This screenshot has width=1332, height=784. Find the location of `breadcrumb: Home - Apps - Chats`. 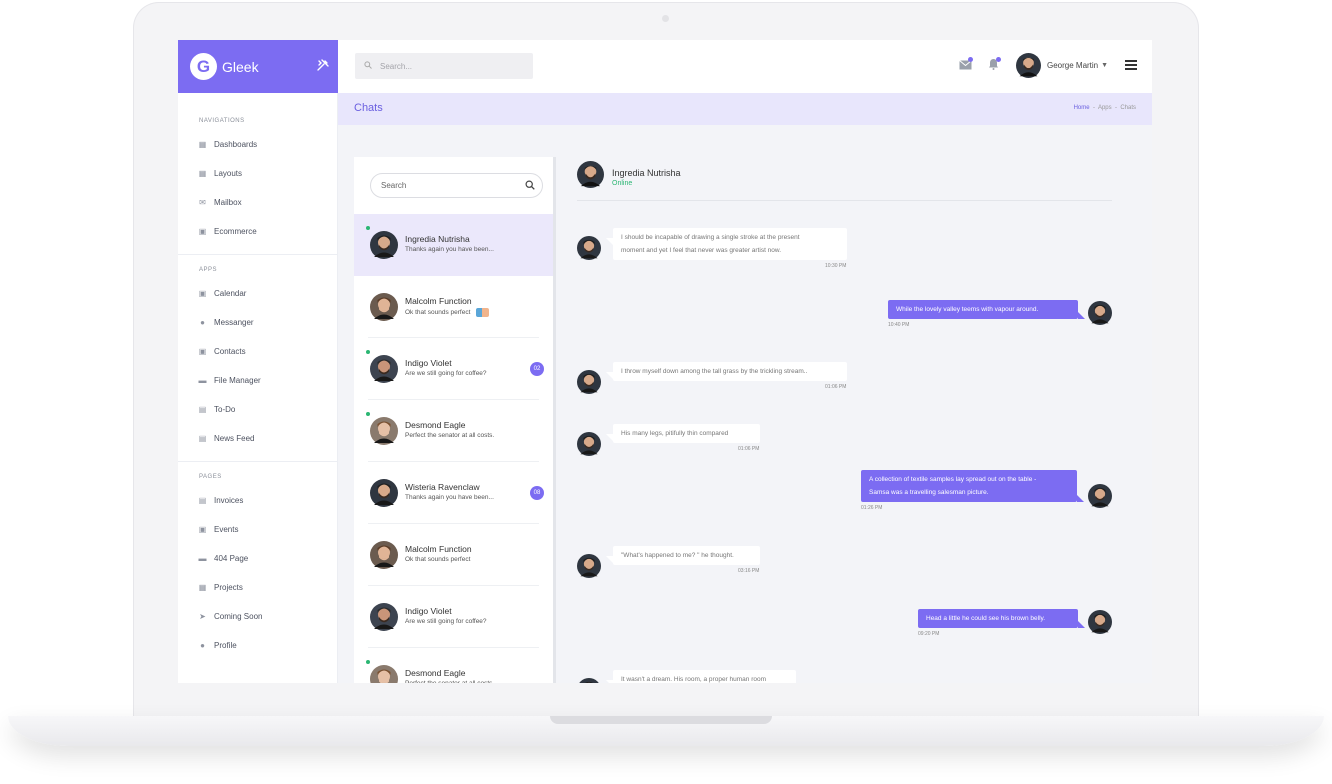

breadcrumb: Home - Apps - Chats is located at coordinates (1104, 108).